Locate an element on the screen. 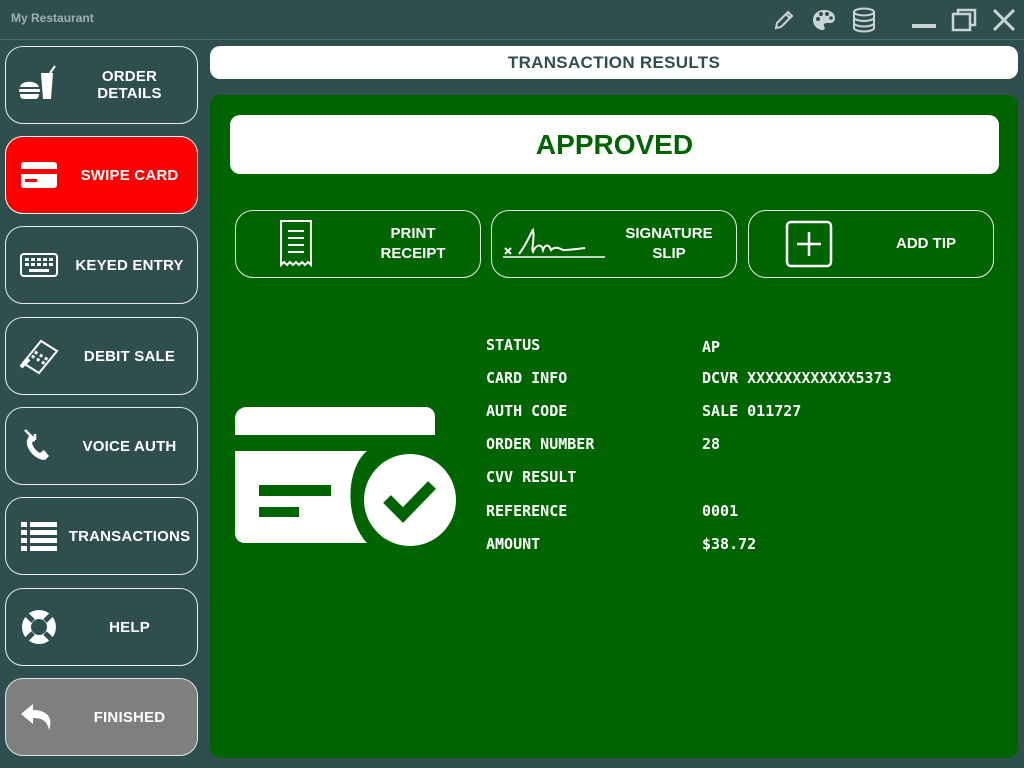 Image resolution: width=1024 pixels, height=768 pixels. finished-button: FINISHED is located at coordinates (101, 717).